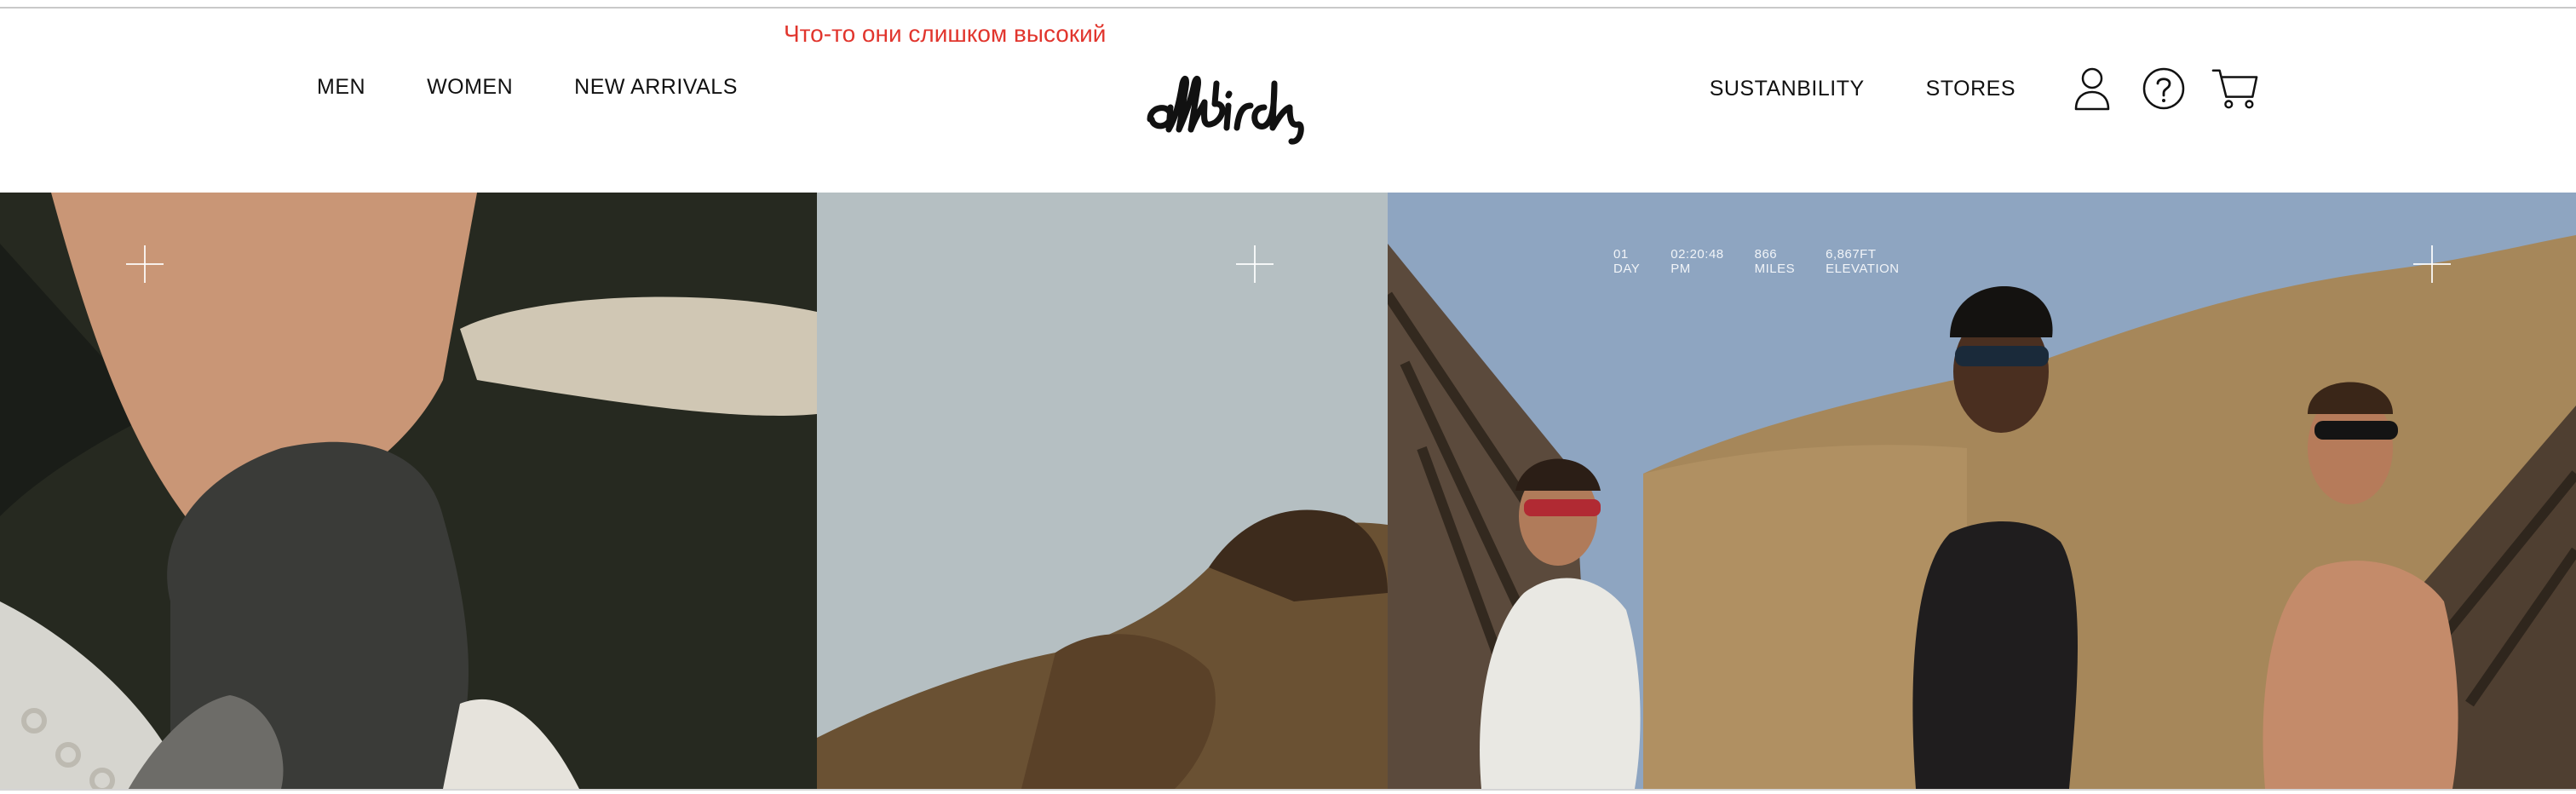 Image resolution: width=2576 pixels, height=794 pixels. Describe the element at coordinates (2092, 88) in the screenshot. I see `account-icon` at that location.